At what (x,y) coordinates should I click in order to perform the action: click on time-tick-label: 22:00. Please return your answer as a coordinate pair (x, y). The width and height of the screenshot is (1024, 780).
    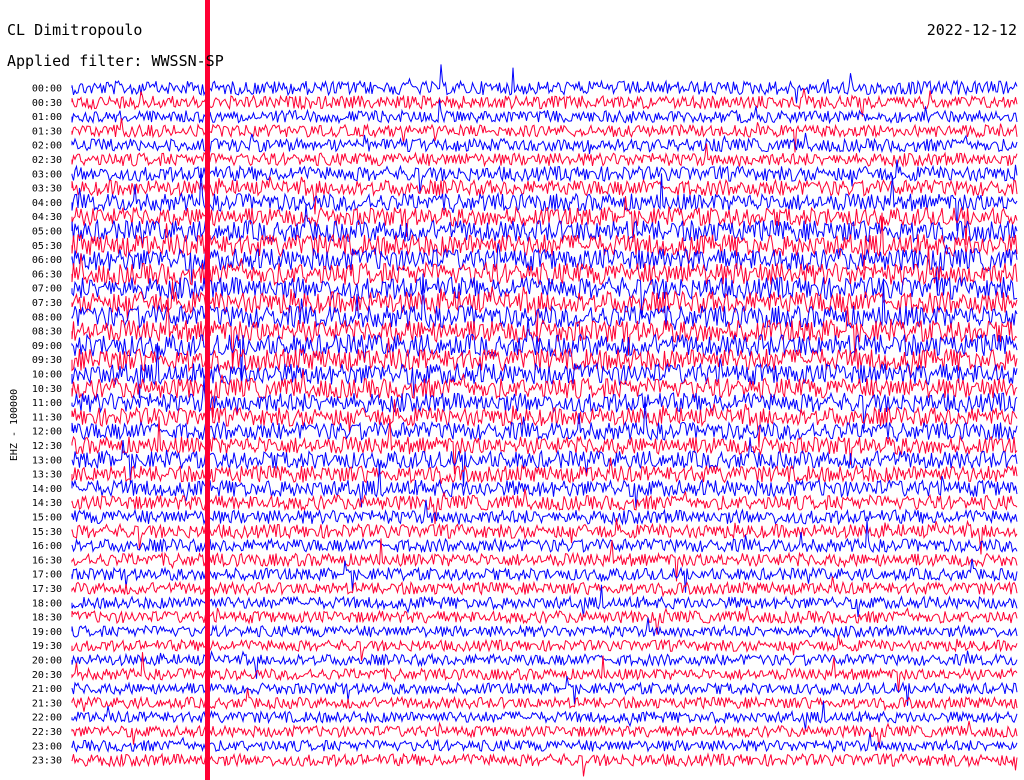
    Looking at the image, I should click on (47, 718).